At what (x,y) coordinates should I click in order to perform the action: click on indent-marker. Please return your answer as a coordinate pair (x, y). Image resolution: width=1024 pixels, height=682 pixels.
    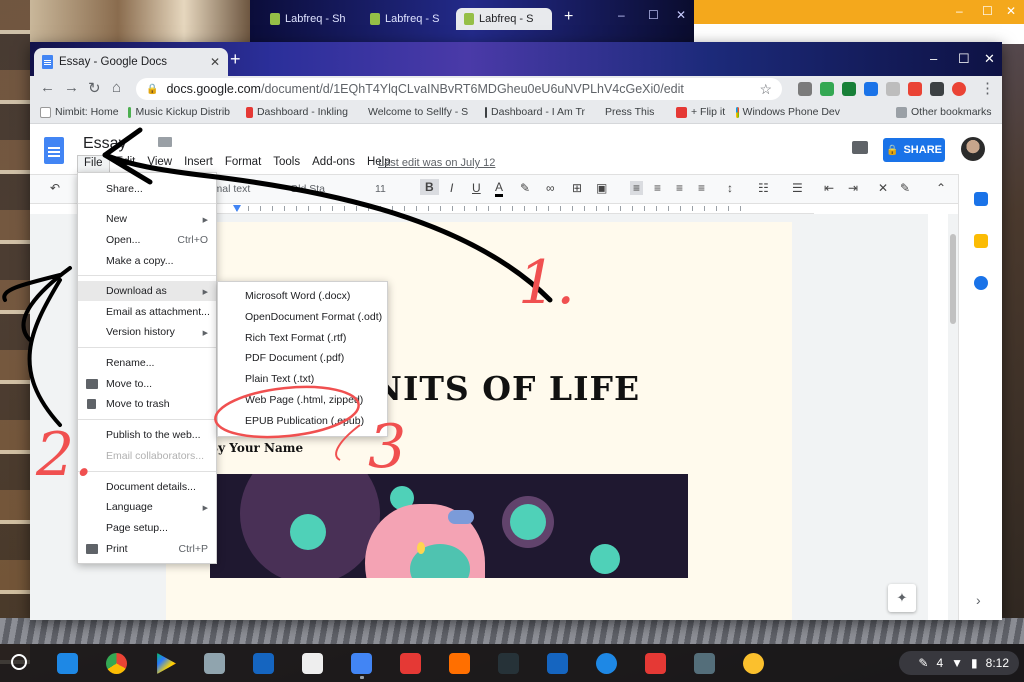
    Looking at the image, I should click on (237, 208).